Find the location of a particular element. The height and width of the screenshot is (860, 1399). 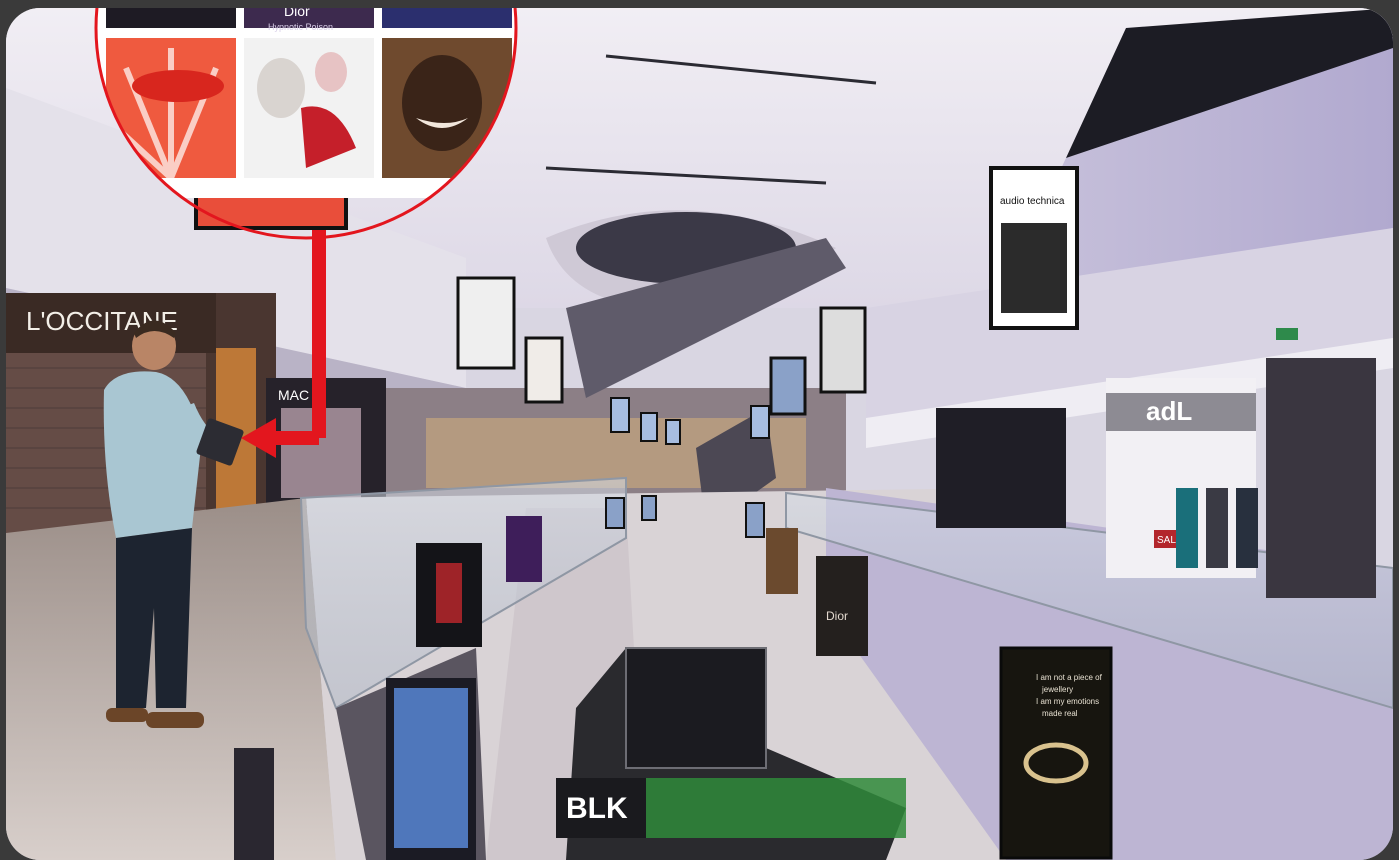

svg-text: jewellery is located at coordinates (1057, 689).